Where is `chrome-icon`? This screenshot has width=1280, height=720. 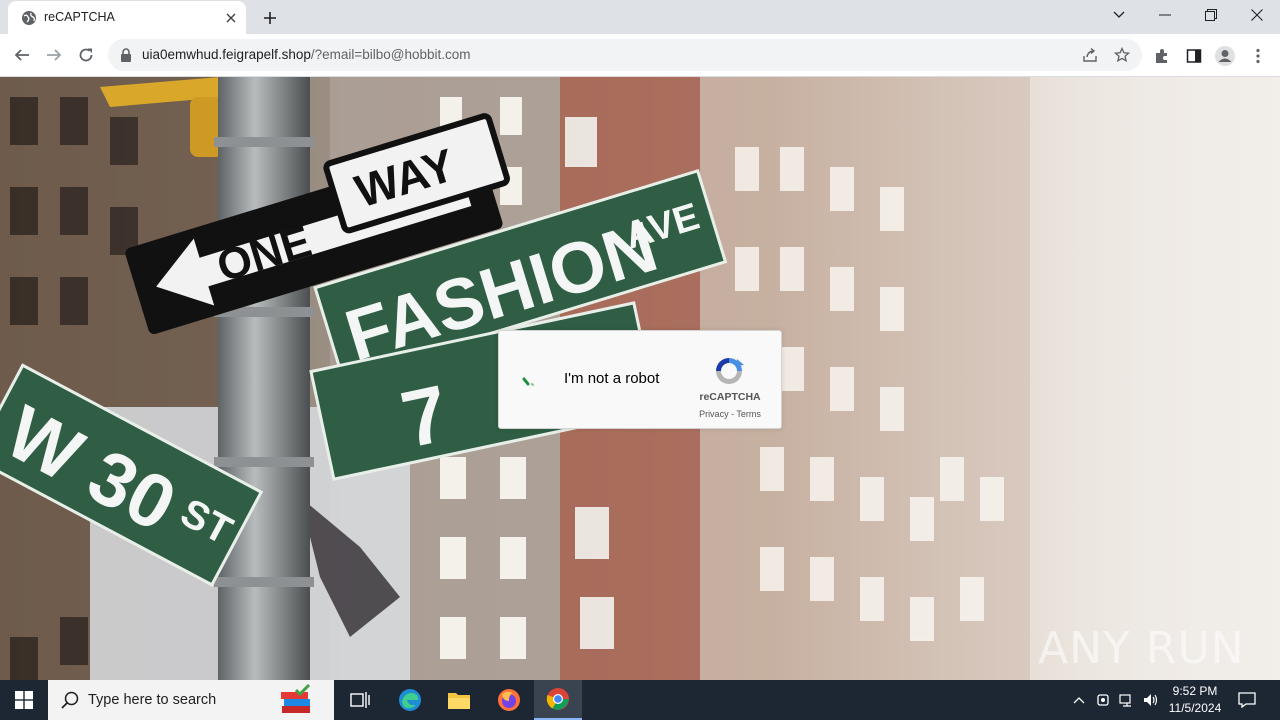
chrome-icon is located at coordinates (558, 700).